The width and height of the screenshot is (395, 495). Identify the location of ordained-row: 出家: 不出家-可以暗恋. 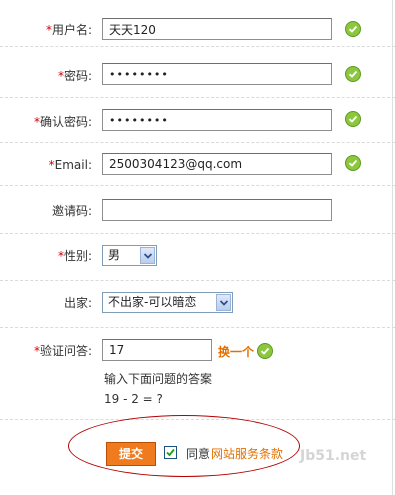
(197, 304).